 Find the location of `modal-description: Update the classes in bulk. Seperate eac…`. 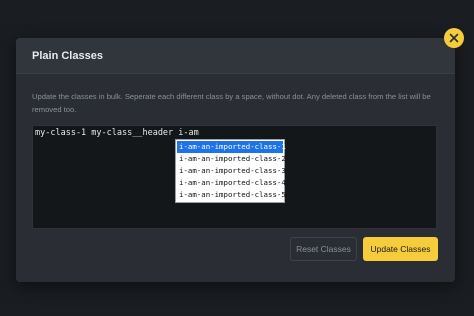

modal-description: Update the classes in bulk. Seperate eac… is located at coordinates (231, 103).